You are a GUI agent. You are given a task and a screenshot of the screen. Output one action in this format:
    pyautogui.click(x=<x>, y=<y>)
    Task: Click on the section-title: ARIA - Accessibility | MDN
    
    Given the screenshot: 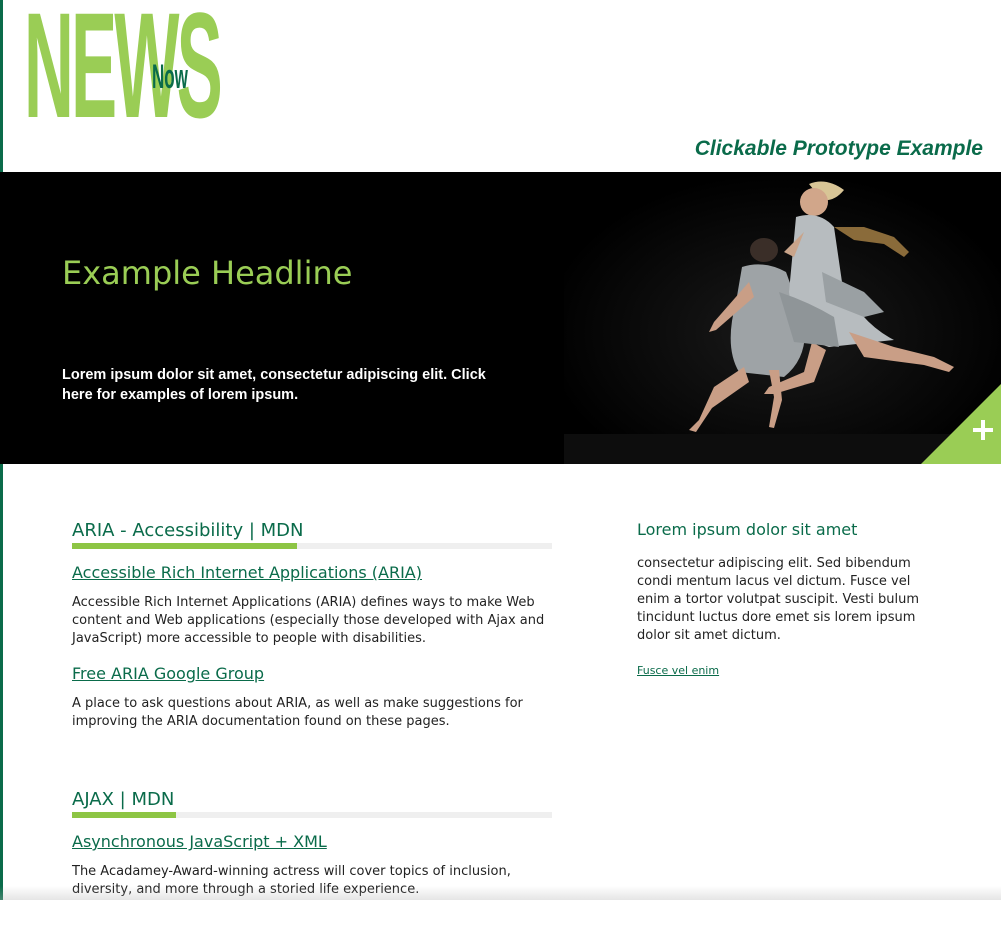 What is the action you would take?
    pyautogui.click(x=188, y=530)
    